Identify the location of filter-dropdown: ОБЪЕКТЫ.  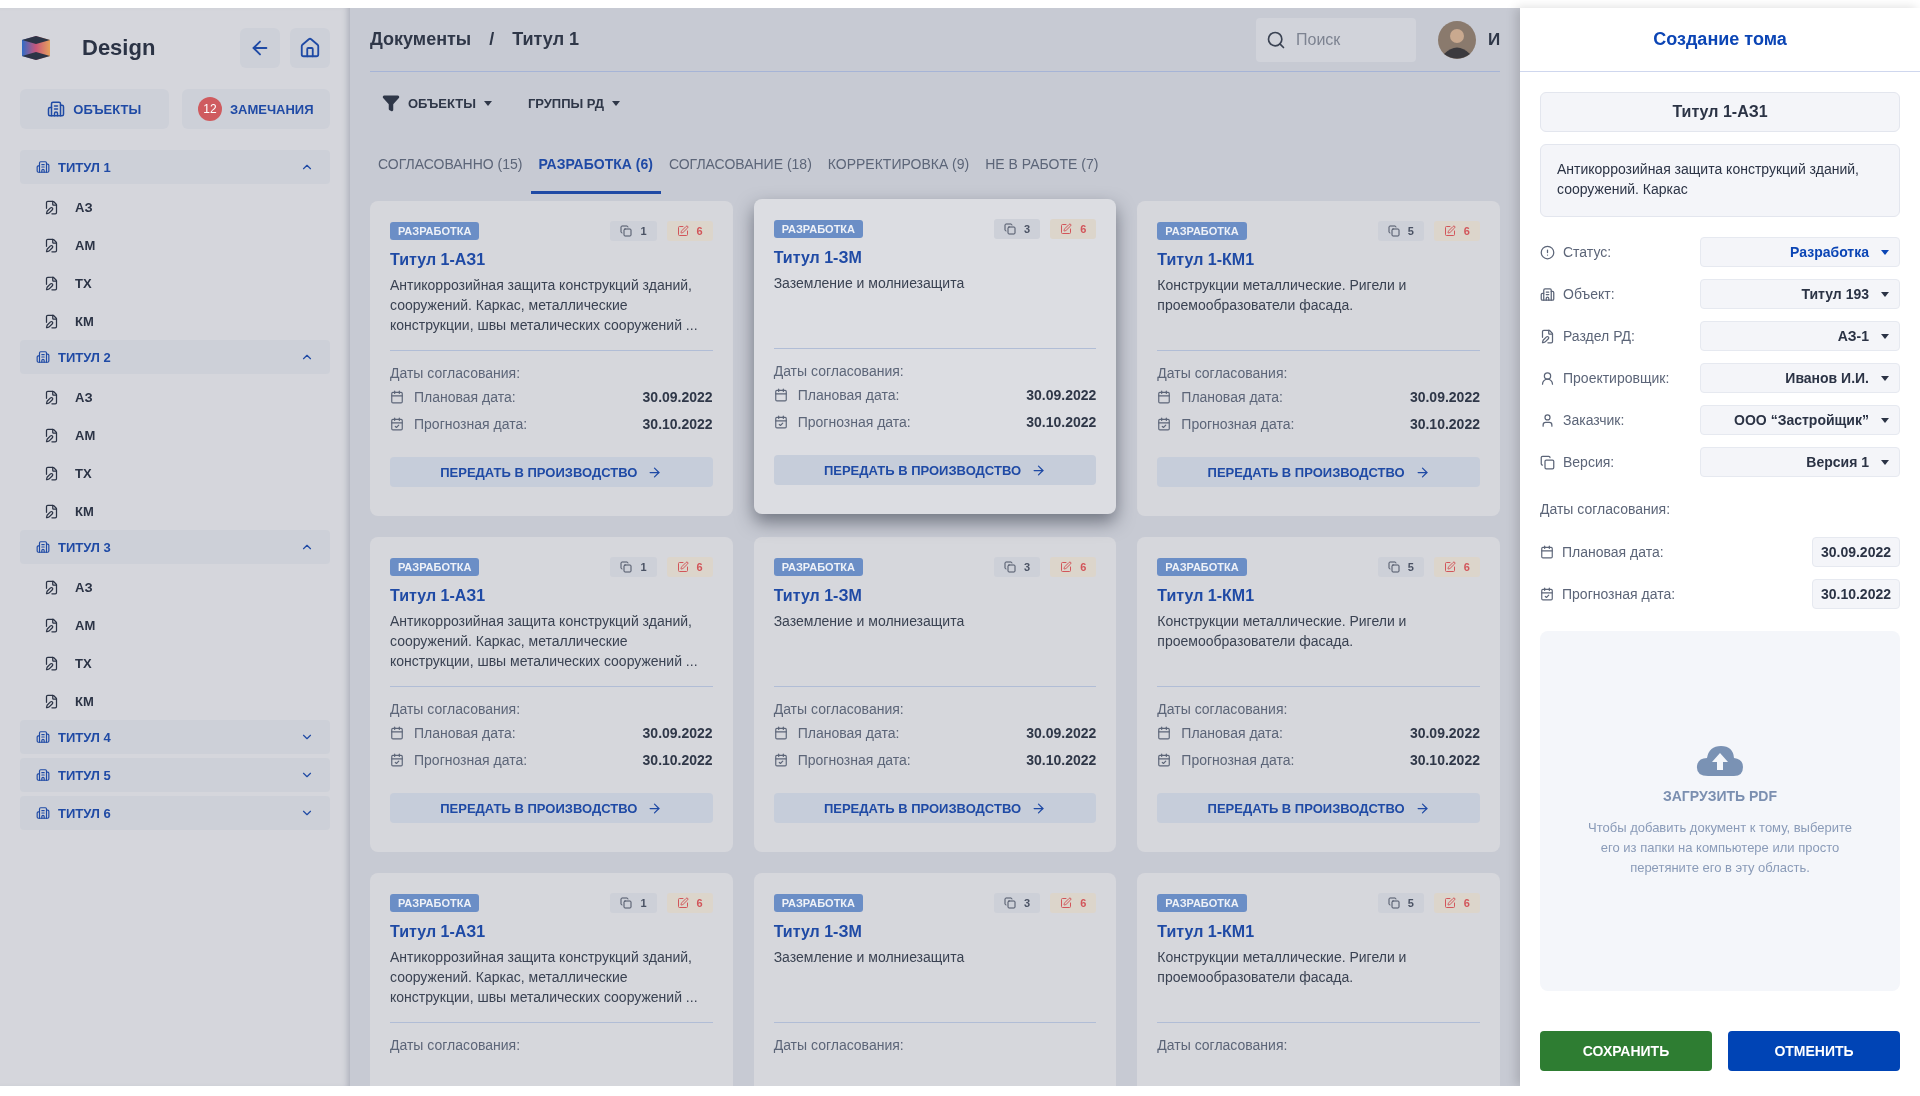
(437, 103).